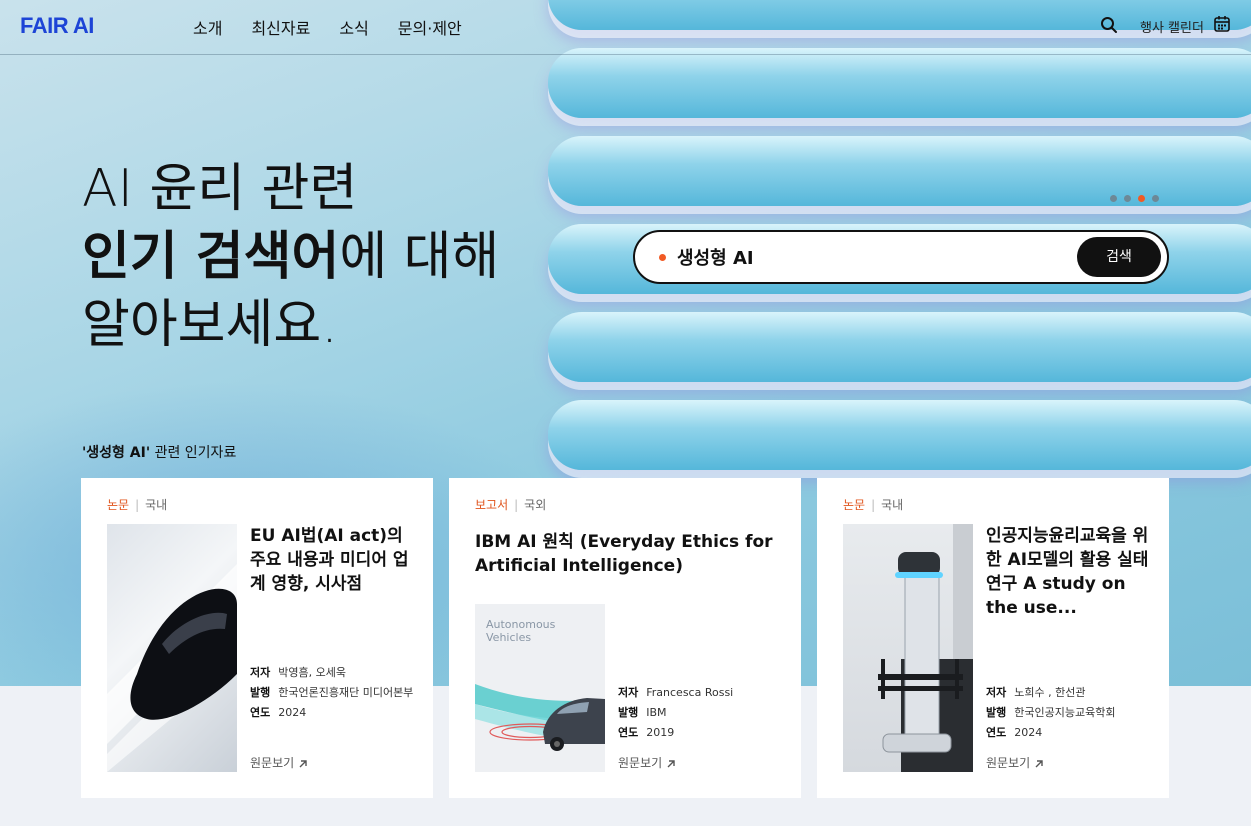 This screenshot has height=826, width=1251. What do you see at coordinates (662, 257) in the screenshot?
I see `bullet-icon` at bounding box center [662, 257].